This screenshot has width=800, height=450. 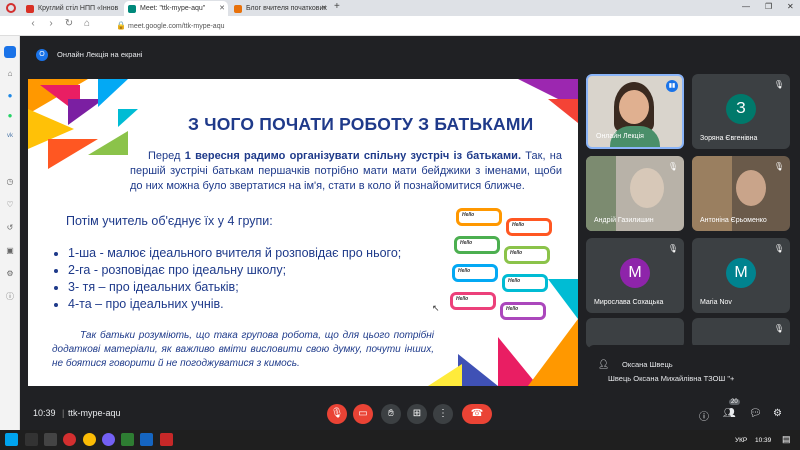 I want to click on participant-tile-myroslava: 🎙︎ М Мирослава Сохацька, so click(x=635, y=275).